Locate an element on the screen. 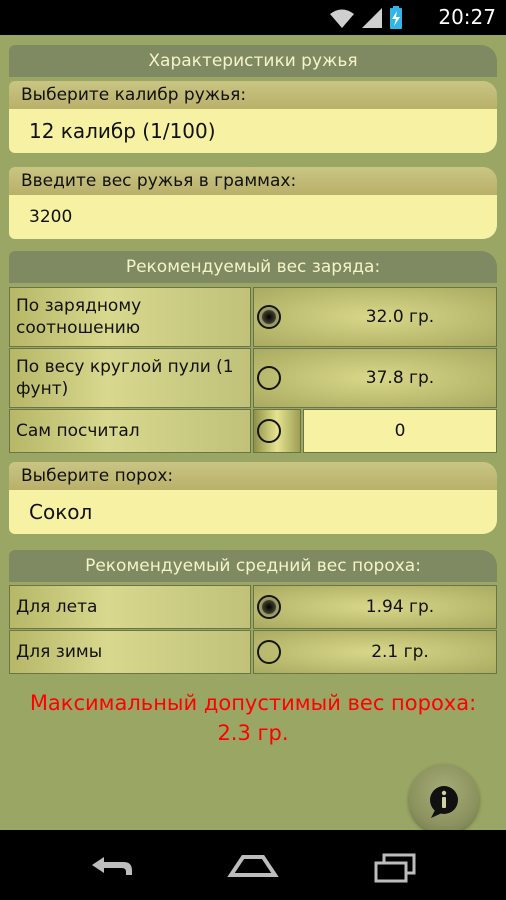 This screenshot has height=900, width=506. gun-weight-label: Введите вес ружья в граммах: is located at coordinates (253, 181).